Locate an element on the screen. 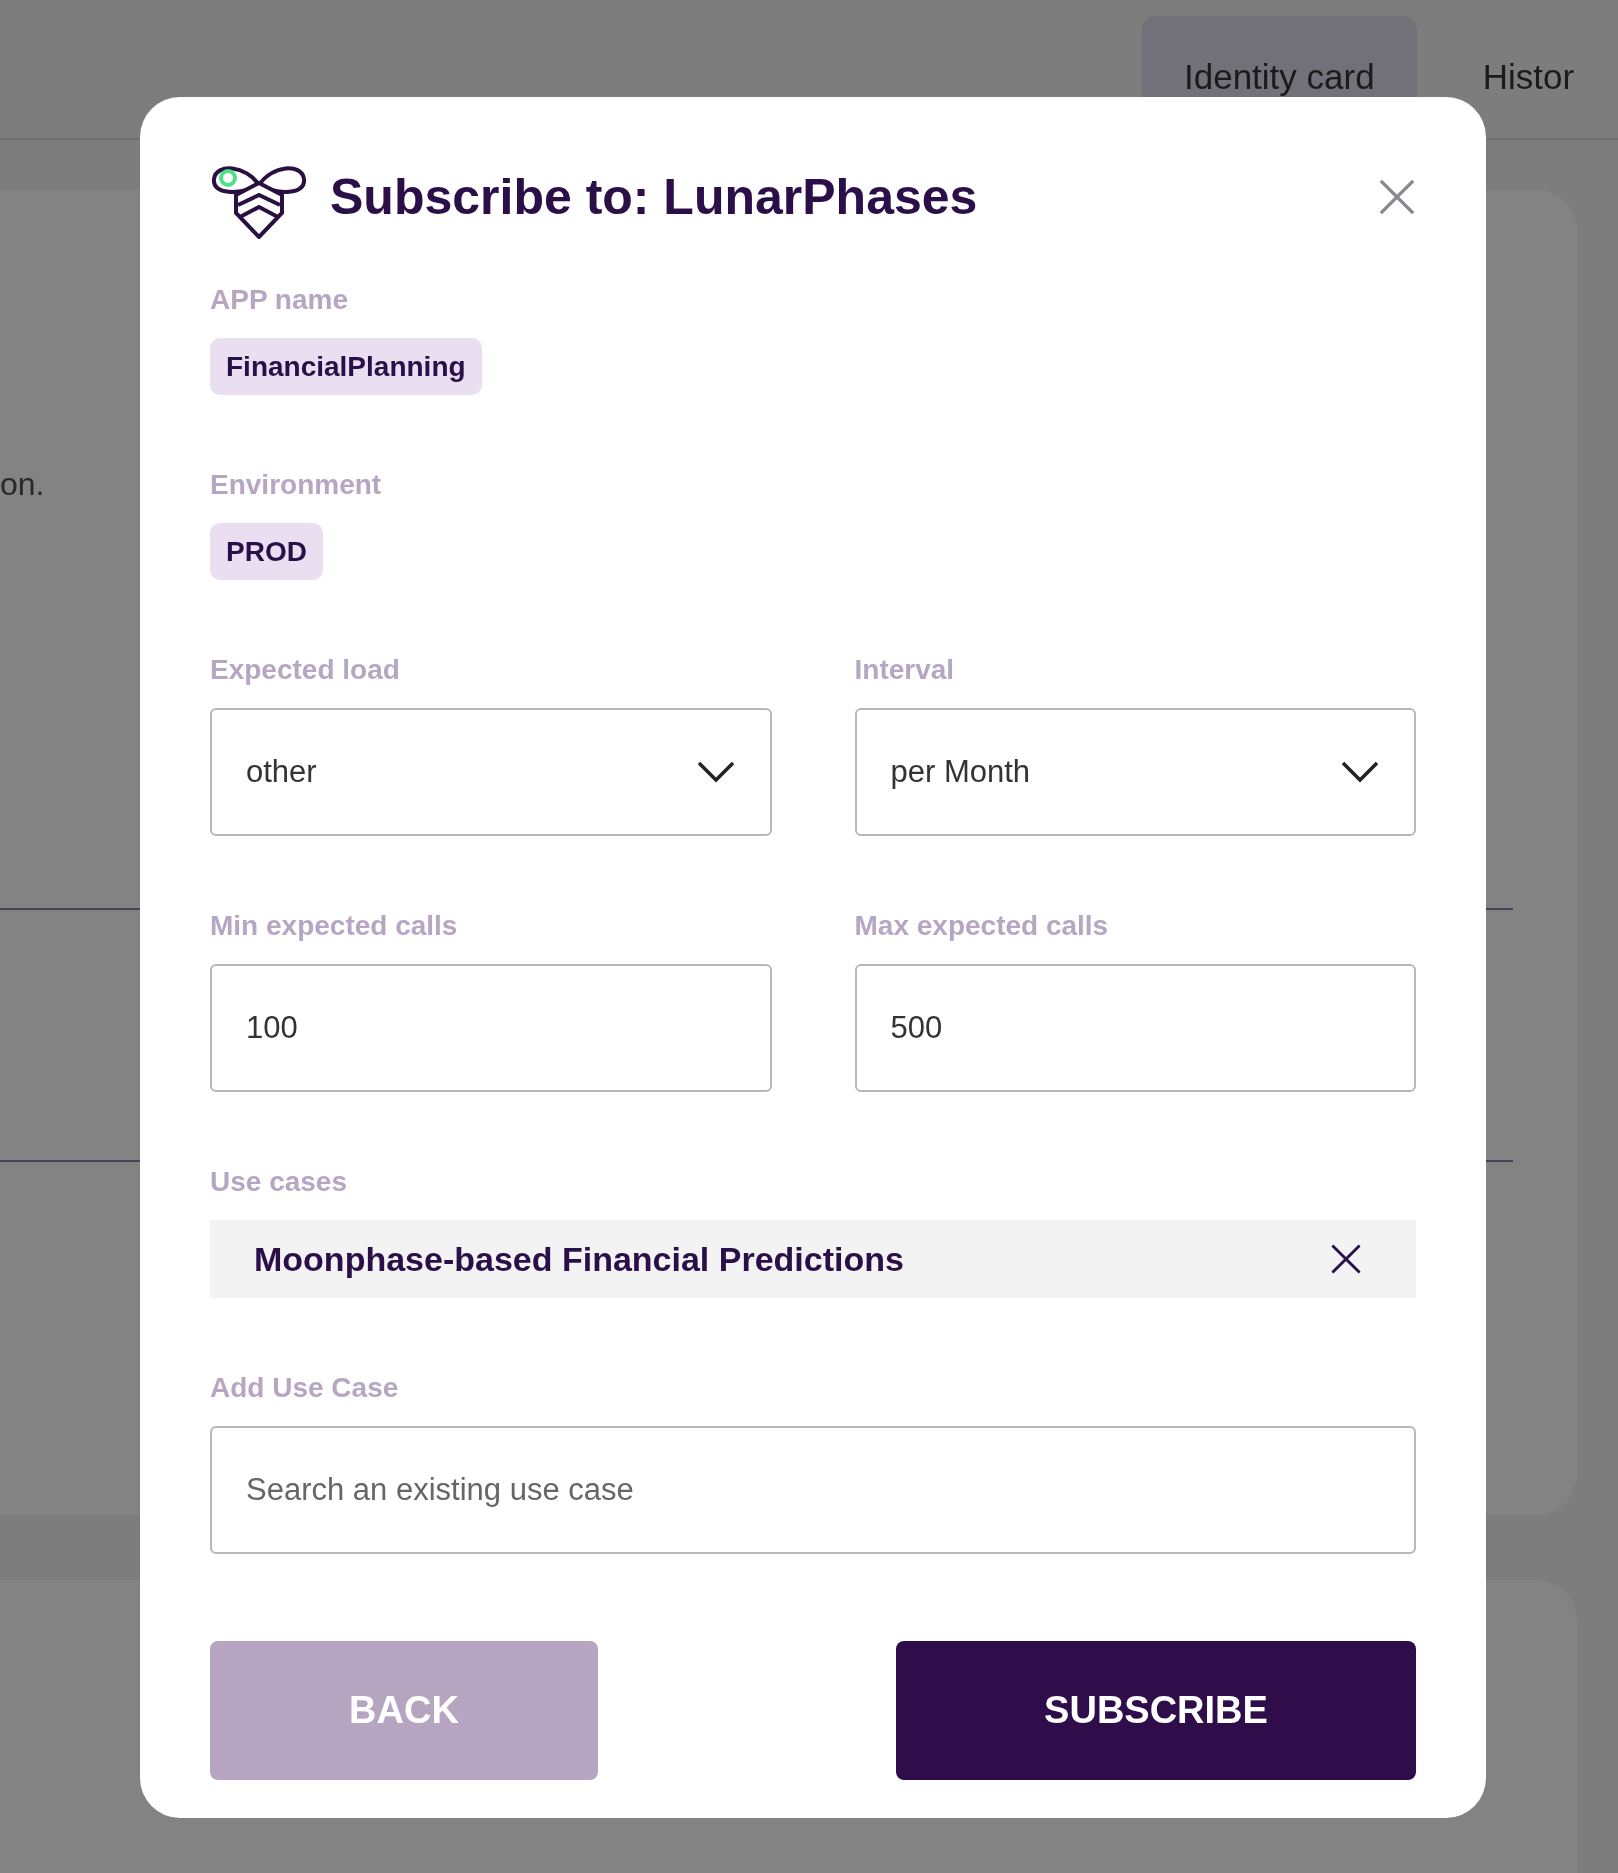 This screenshot has width=1618, height=1873. dropdown-field: per Month is located at coordinates (1135, 772).